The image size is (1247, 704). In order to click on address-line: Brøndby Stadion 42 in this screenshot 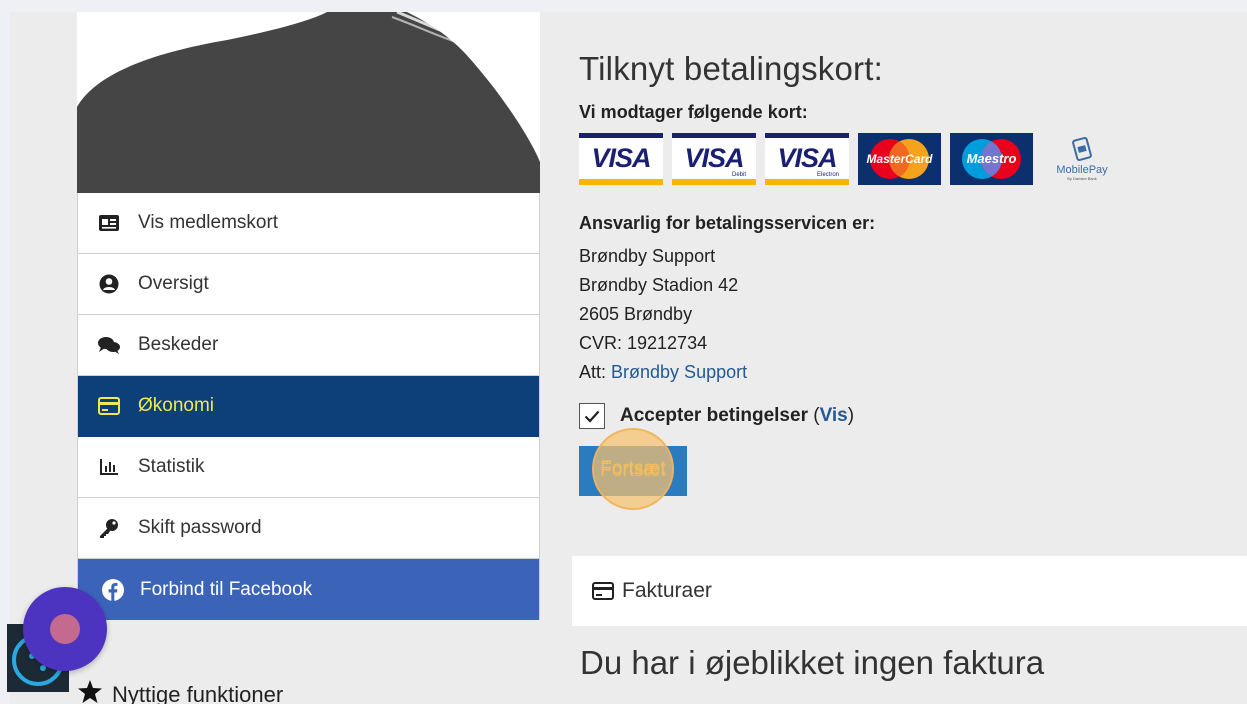, I will do `click(659, 285)`.